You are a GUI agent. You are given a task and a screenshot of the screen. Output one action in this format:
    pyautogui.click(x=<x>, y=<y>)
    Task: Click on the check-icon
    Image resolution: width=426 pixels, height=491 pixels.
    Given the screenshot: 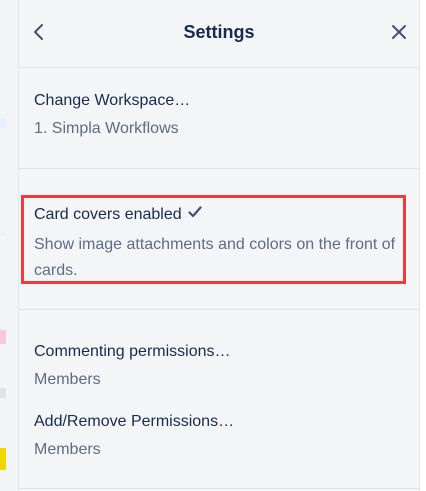 What is the action you would take?
    pyautogui.click(x=195, y=212)
    